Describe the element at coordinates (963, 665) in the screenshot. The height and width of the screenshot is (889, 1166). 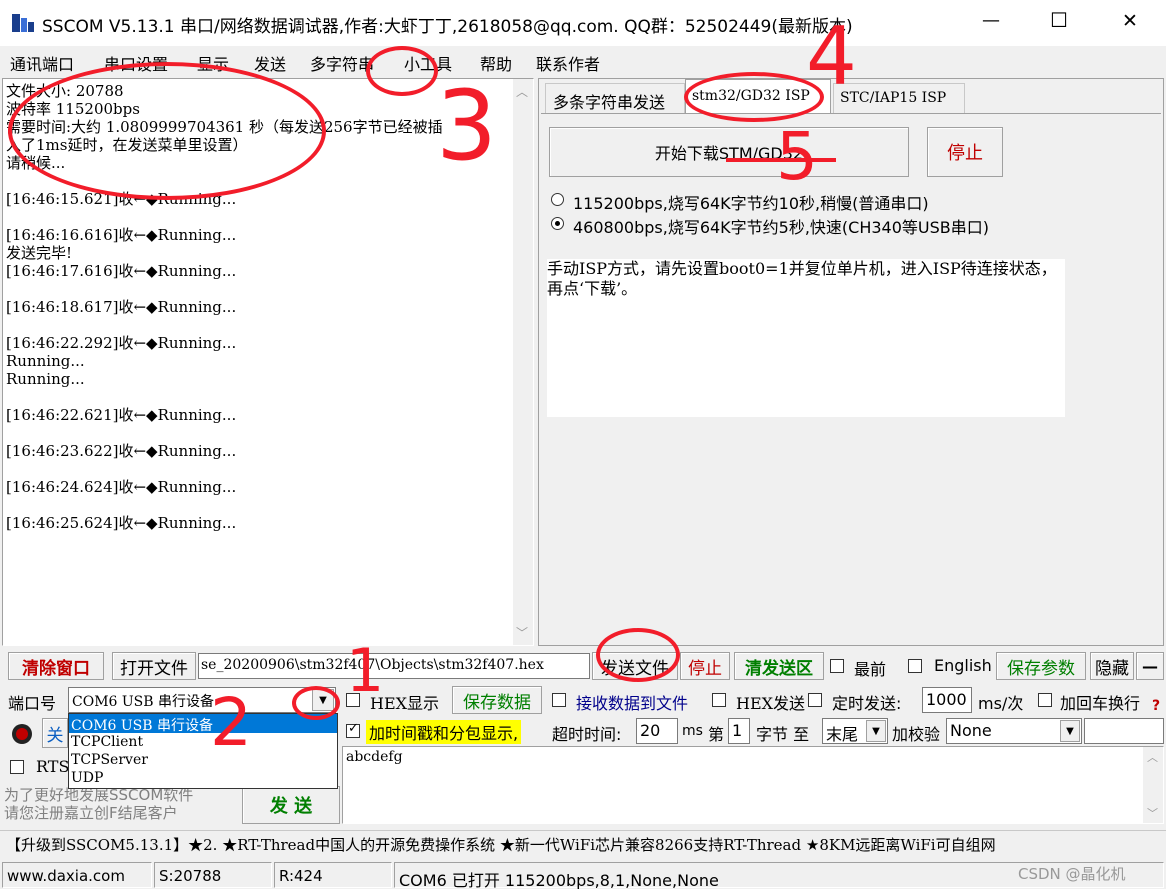
I see `english-label: English` at that location.